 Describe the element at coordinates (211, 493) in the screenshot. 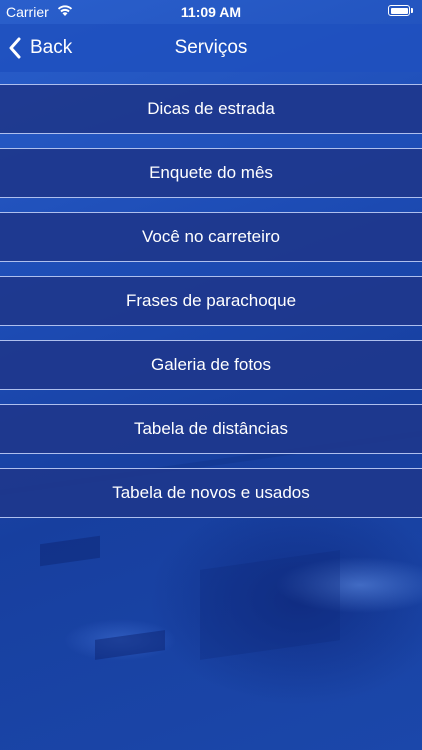

I see `menu-item-tabela-de-novos-e-usados: Tabela de novos e usados` at that location.